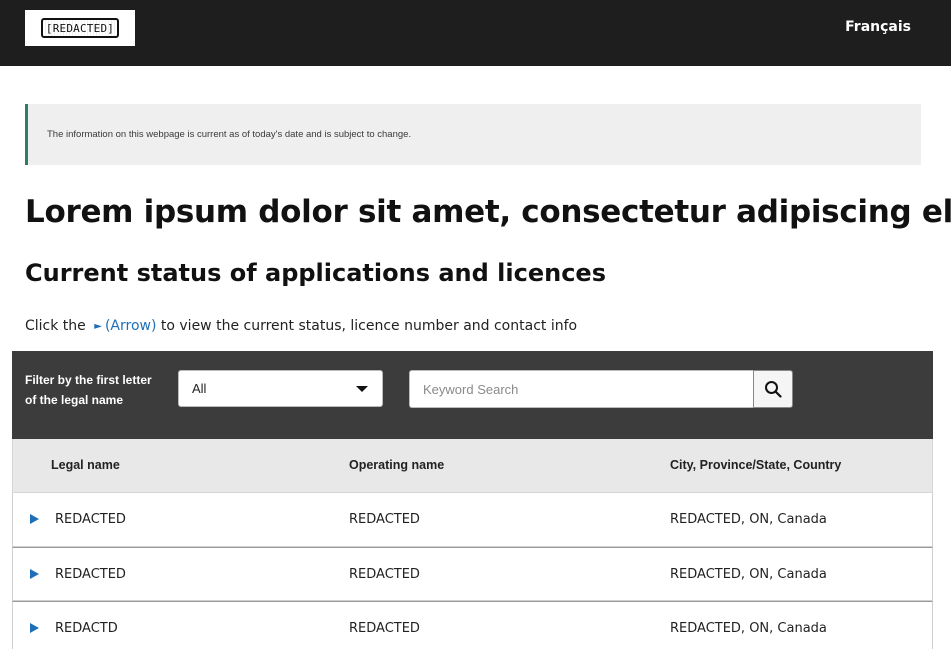 This screenshot has width=951, height=649. I want to click on legal-name-cell: REDACTD, so click(86, 628).